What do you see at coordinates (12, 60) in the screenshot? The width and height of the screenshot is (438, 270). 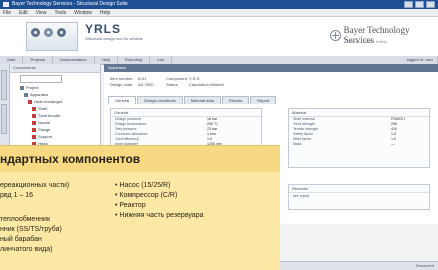 I see `nav-item-start: Start` at bounding box center [12, 60].